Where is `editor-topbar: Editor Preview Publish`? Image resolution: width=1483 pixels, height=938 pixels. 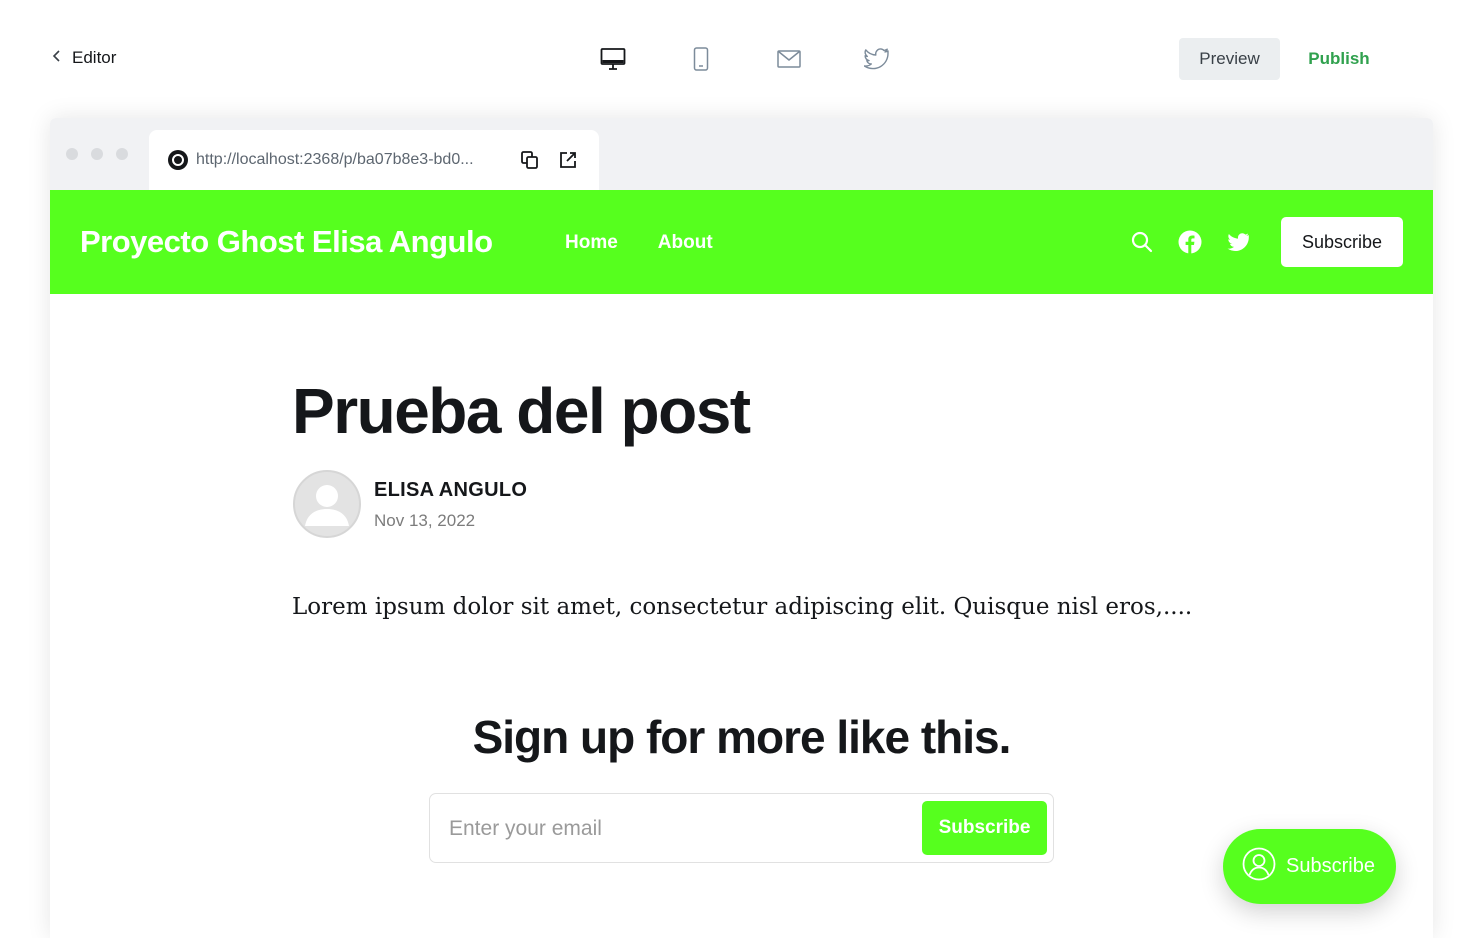 editor-topbar: Editor Preview Publish is located at coordinates (741, 59).